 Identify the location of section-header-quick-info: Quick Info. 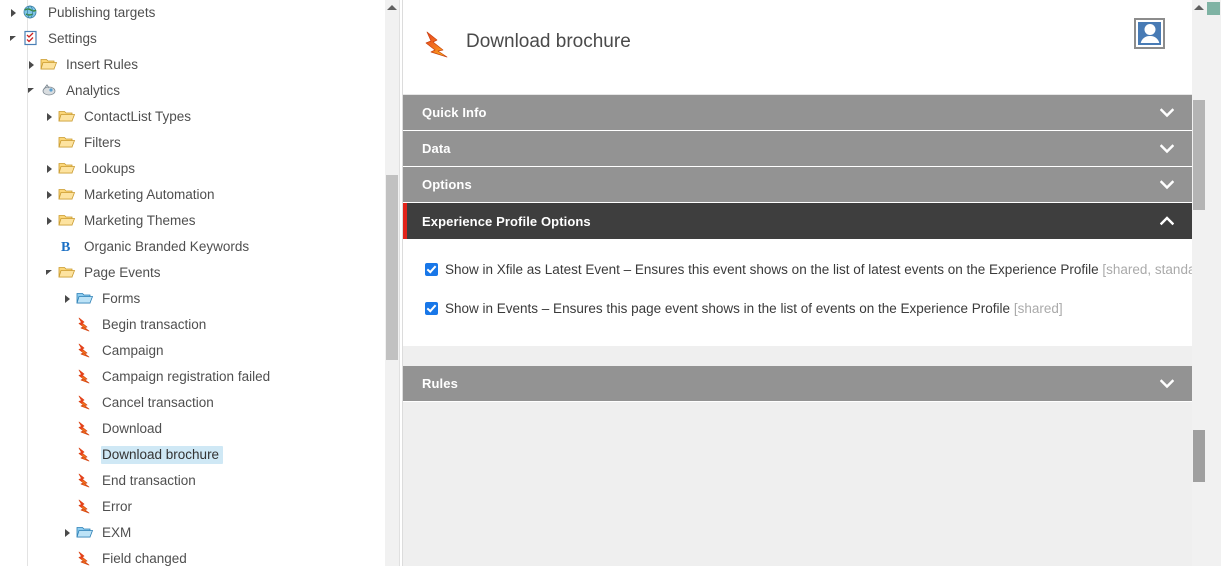
(797, 113).